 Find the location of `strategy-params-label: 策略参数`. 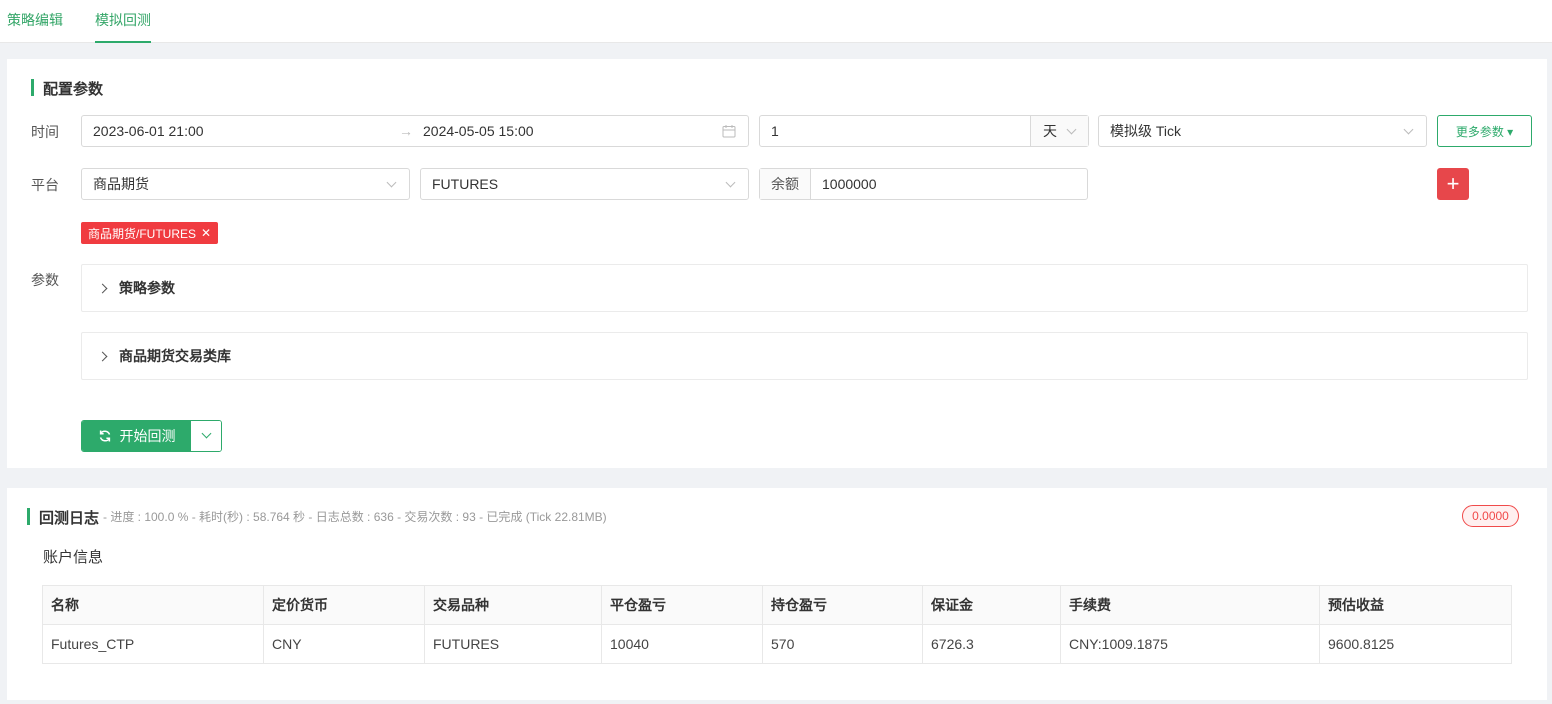

strategy-params-label: 策略参数 is located at coordinates (147, 288).